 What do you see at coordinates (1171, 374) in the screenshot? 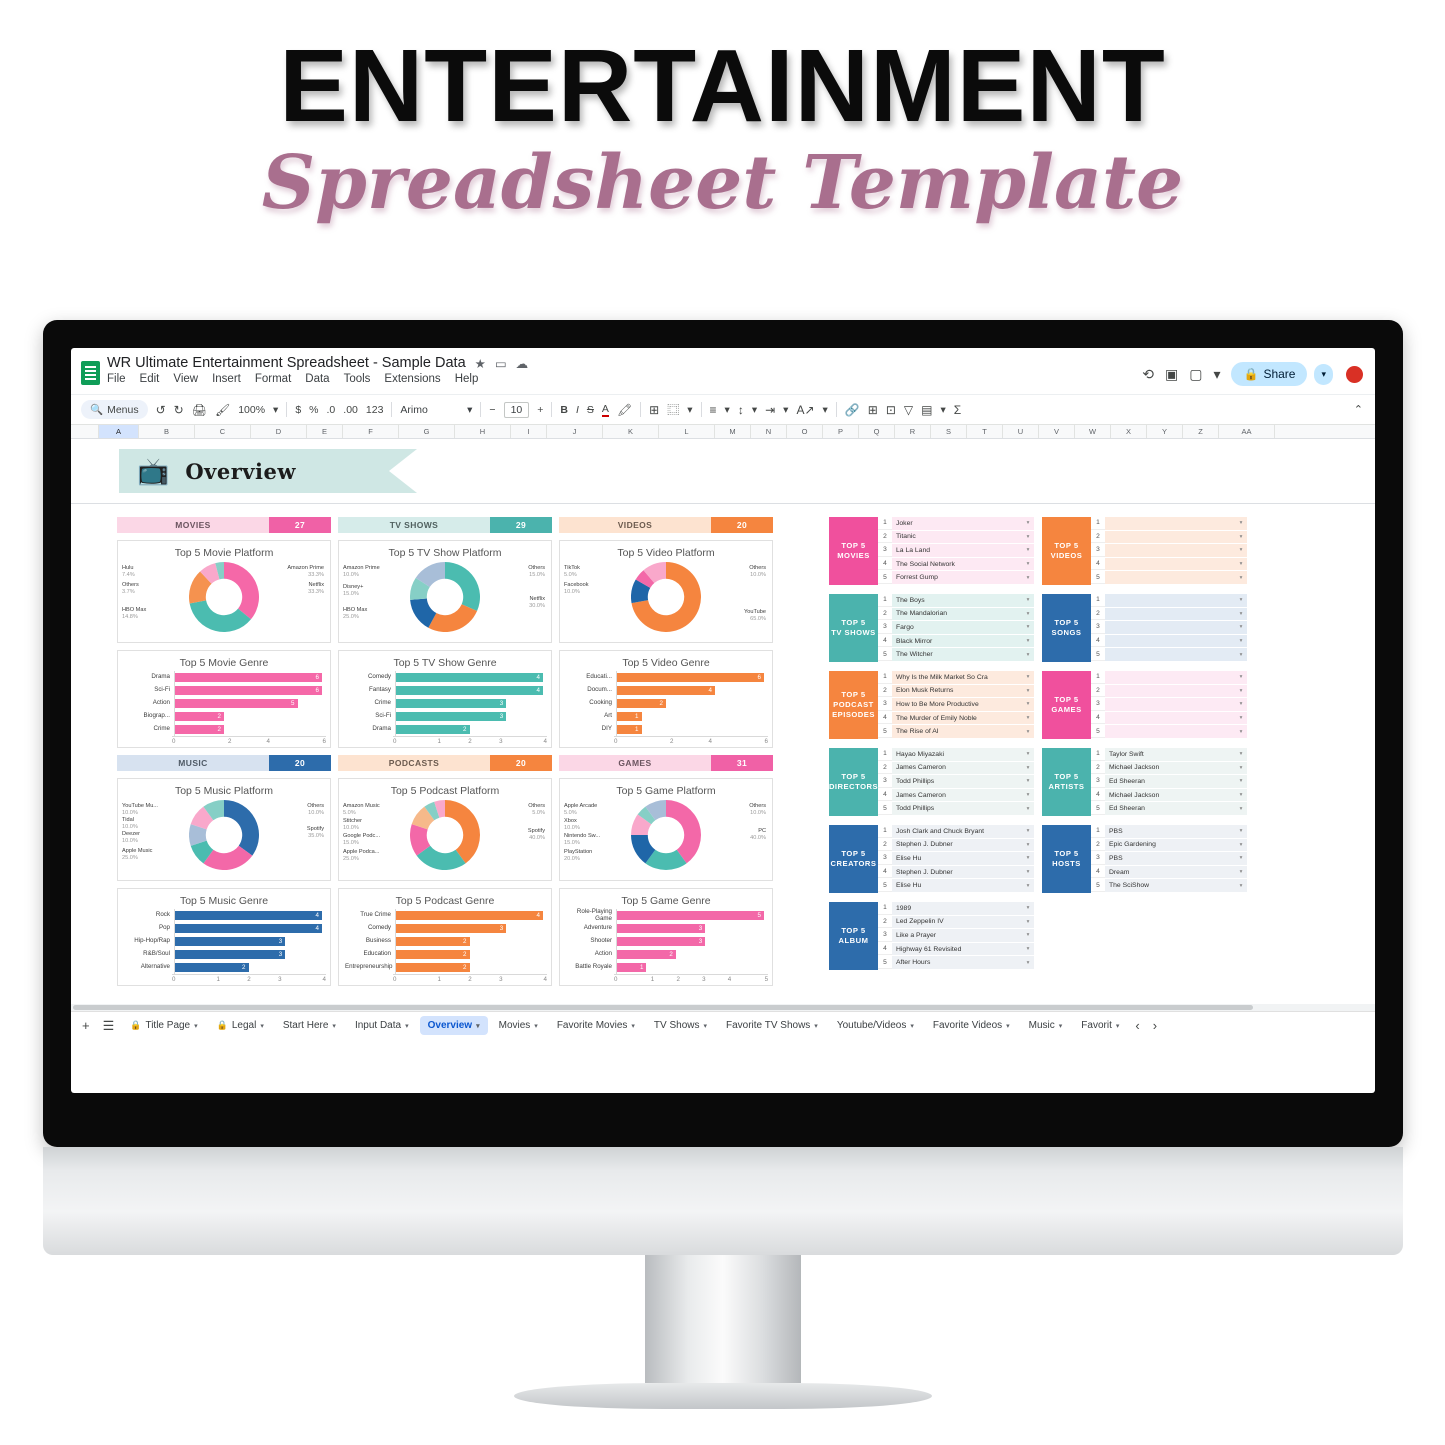
I see `comment-icon: ▣` at bounding box center [1171, 374].